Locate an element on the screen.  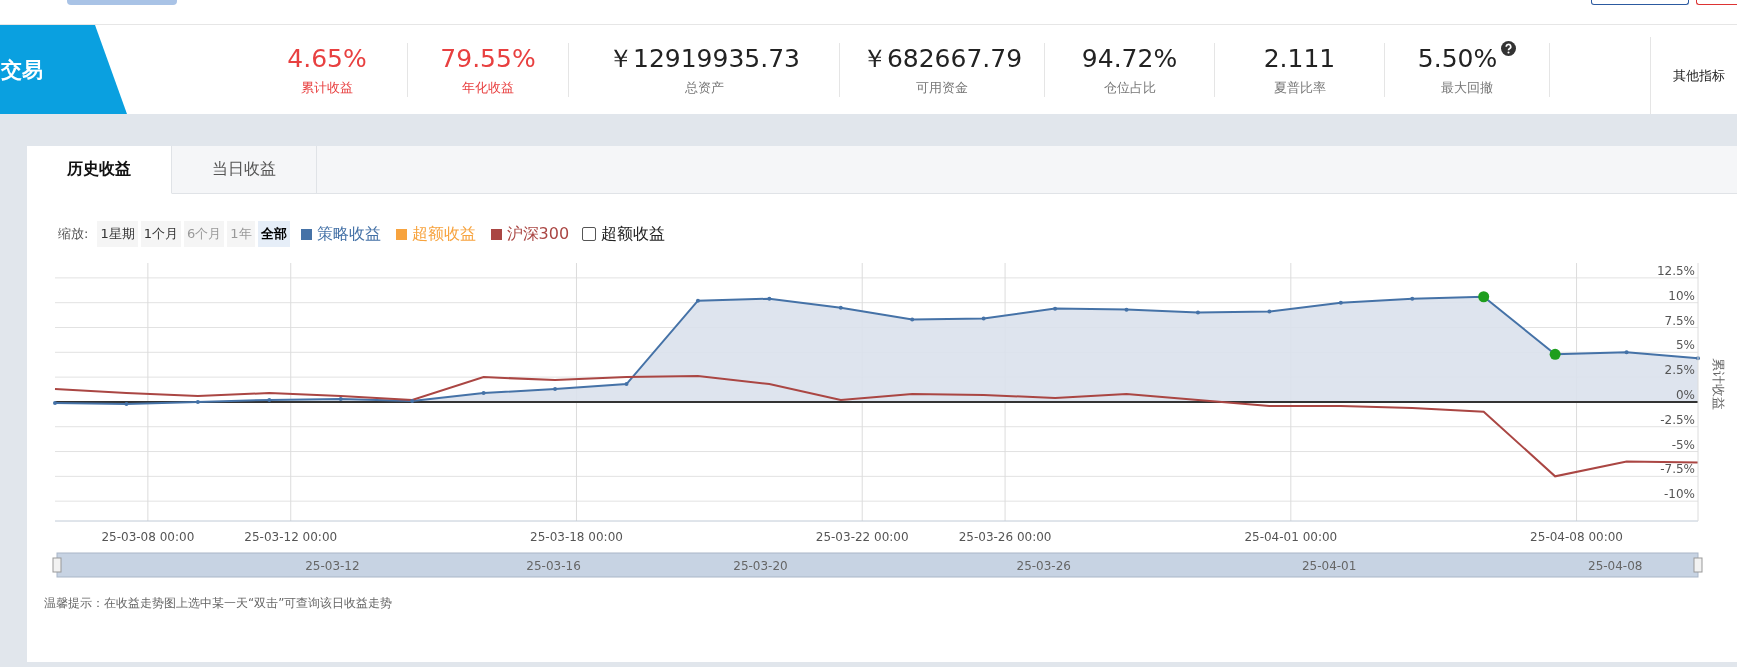
y-axis-label: -7.5% is located at coordinates (1677, 469).